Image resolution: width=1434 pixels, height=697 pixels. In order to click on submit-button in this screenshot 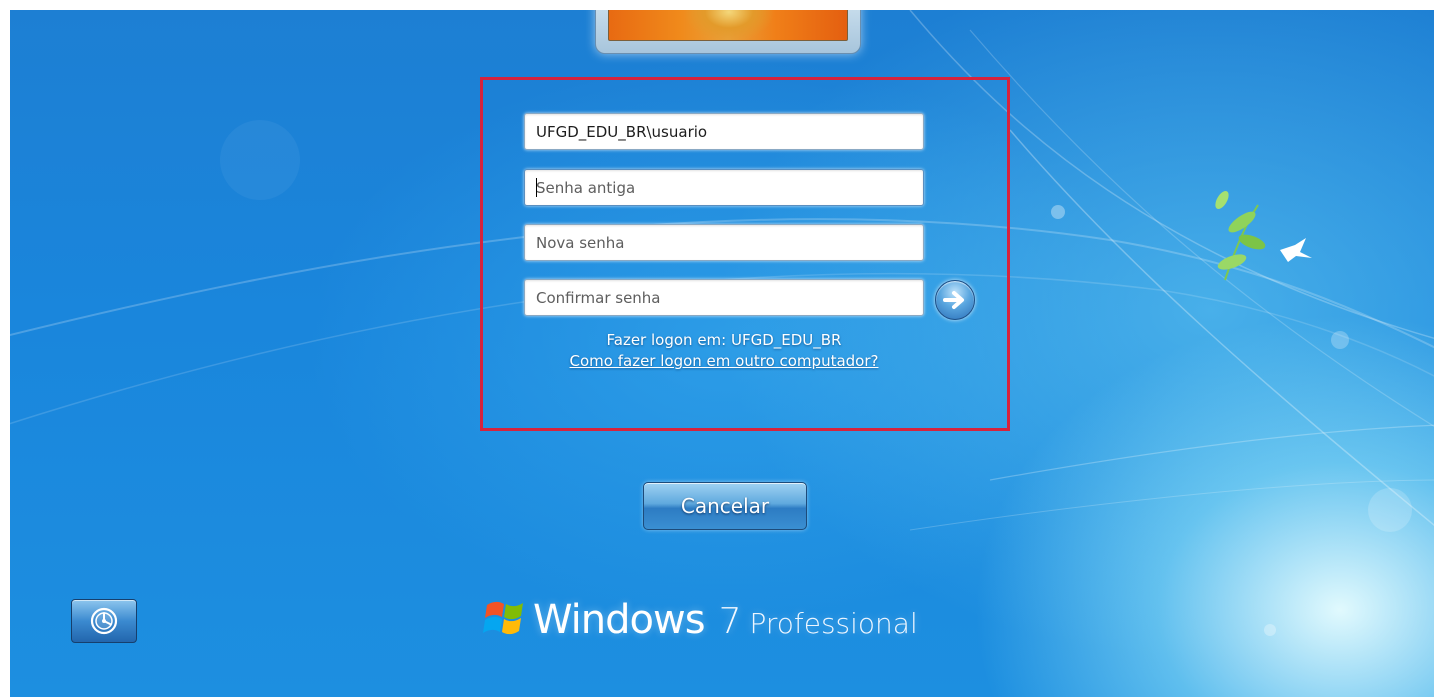, I will do `click(955, 300)`.